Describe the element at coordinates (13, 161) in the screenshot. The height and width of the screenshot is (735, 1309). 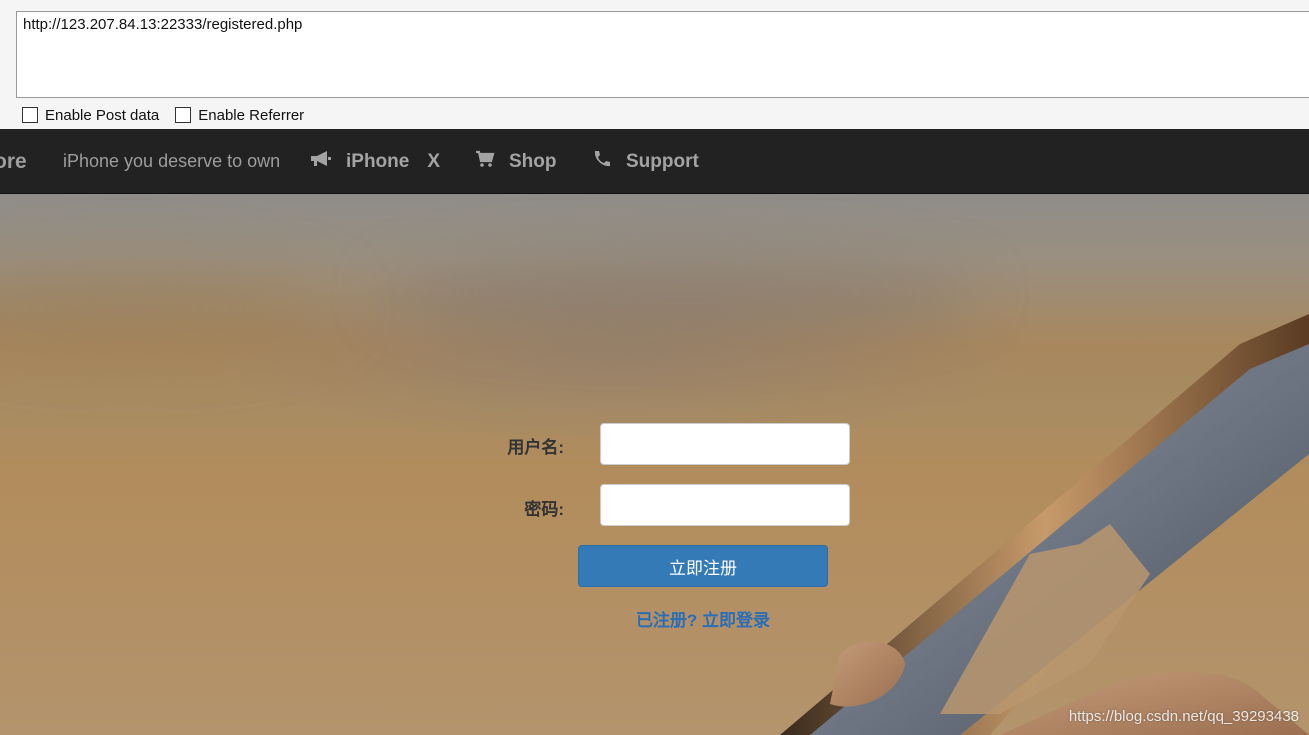
I see `brand-link: ore` at that location.